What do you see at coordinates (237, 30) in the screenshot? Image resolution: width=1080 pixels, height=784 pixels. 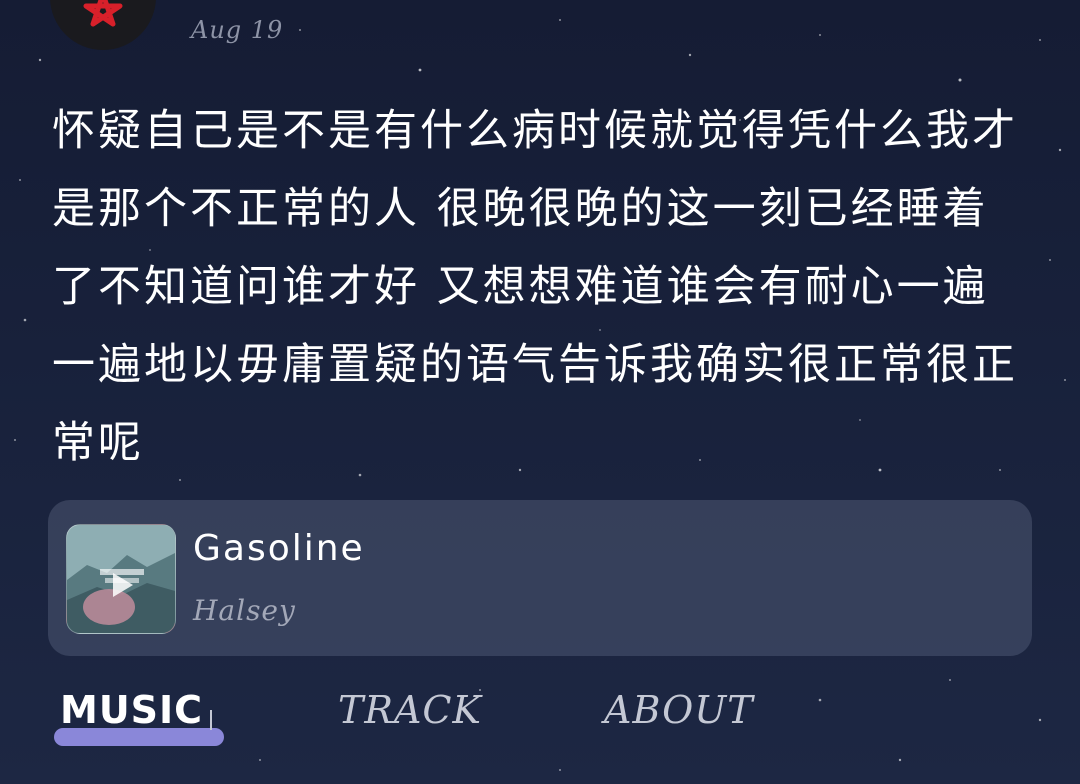 I see `post-date: Aug 19` at bounding box center [237, 30].